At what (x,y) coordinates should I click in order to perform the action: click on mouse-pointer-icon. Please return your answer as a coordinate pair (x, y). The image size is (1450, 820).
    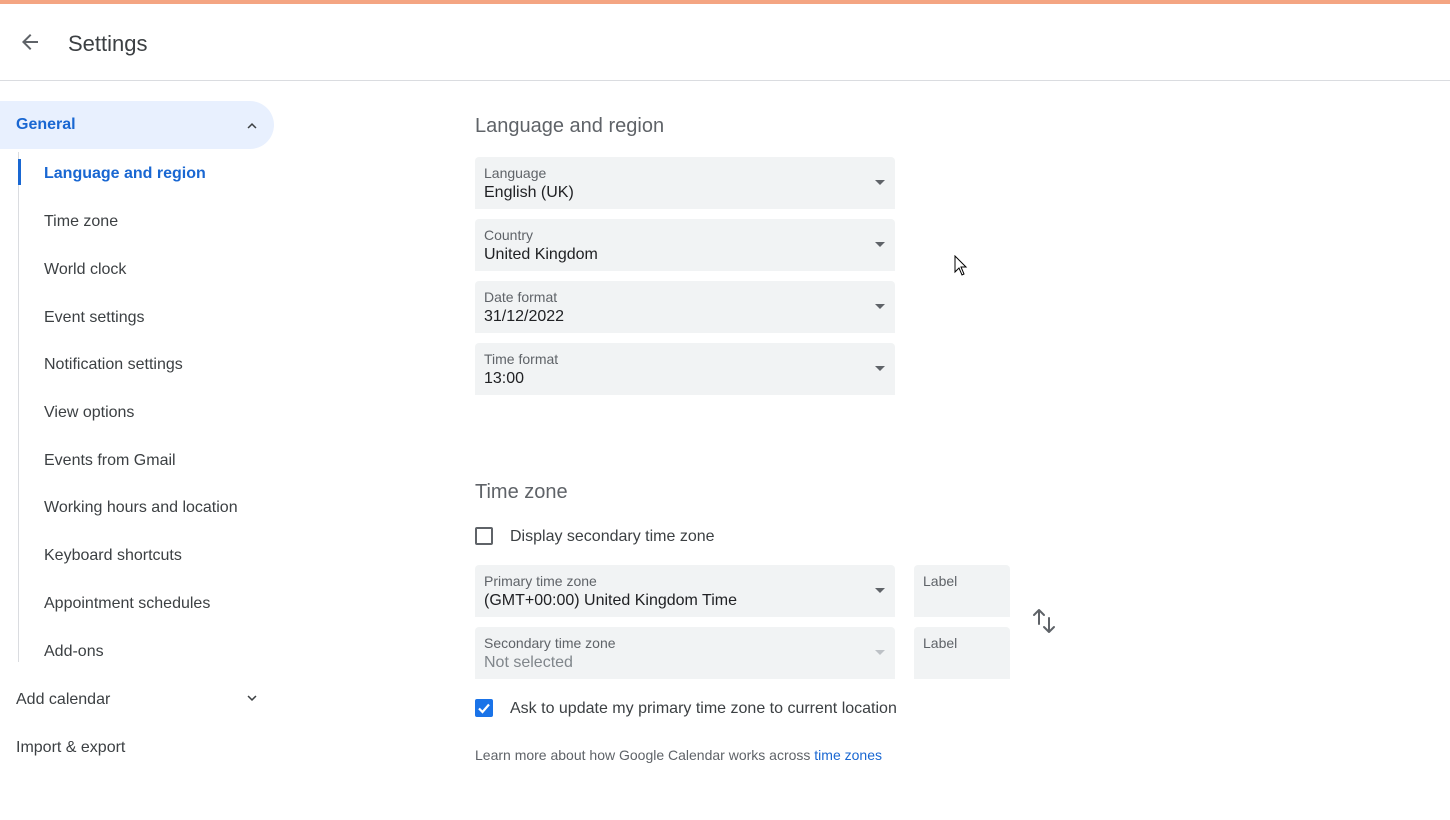
    Looking at the image, I should click on (961, 268).